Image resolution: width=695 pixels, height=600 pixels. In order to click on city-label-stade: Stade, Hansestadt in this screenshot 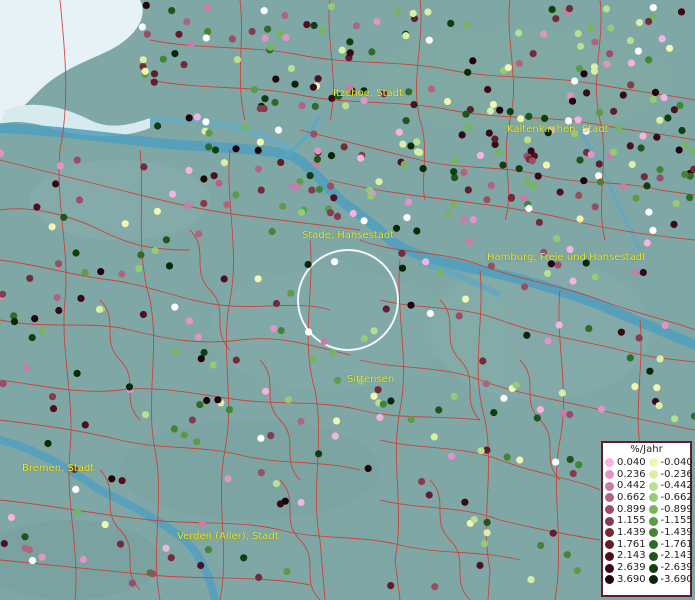, I will do `click(348, 235)`.